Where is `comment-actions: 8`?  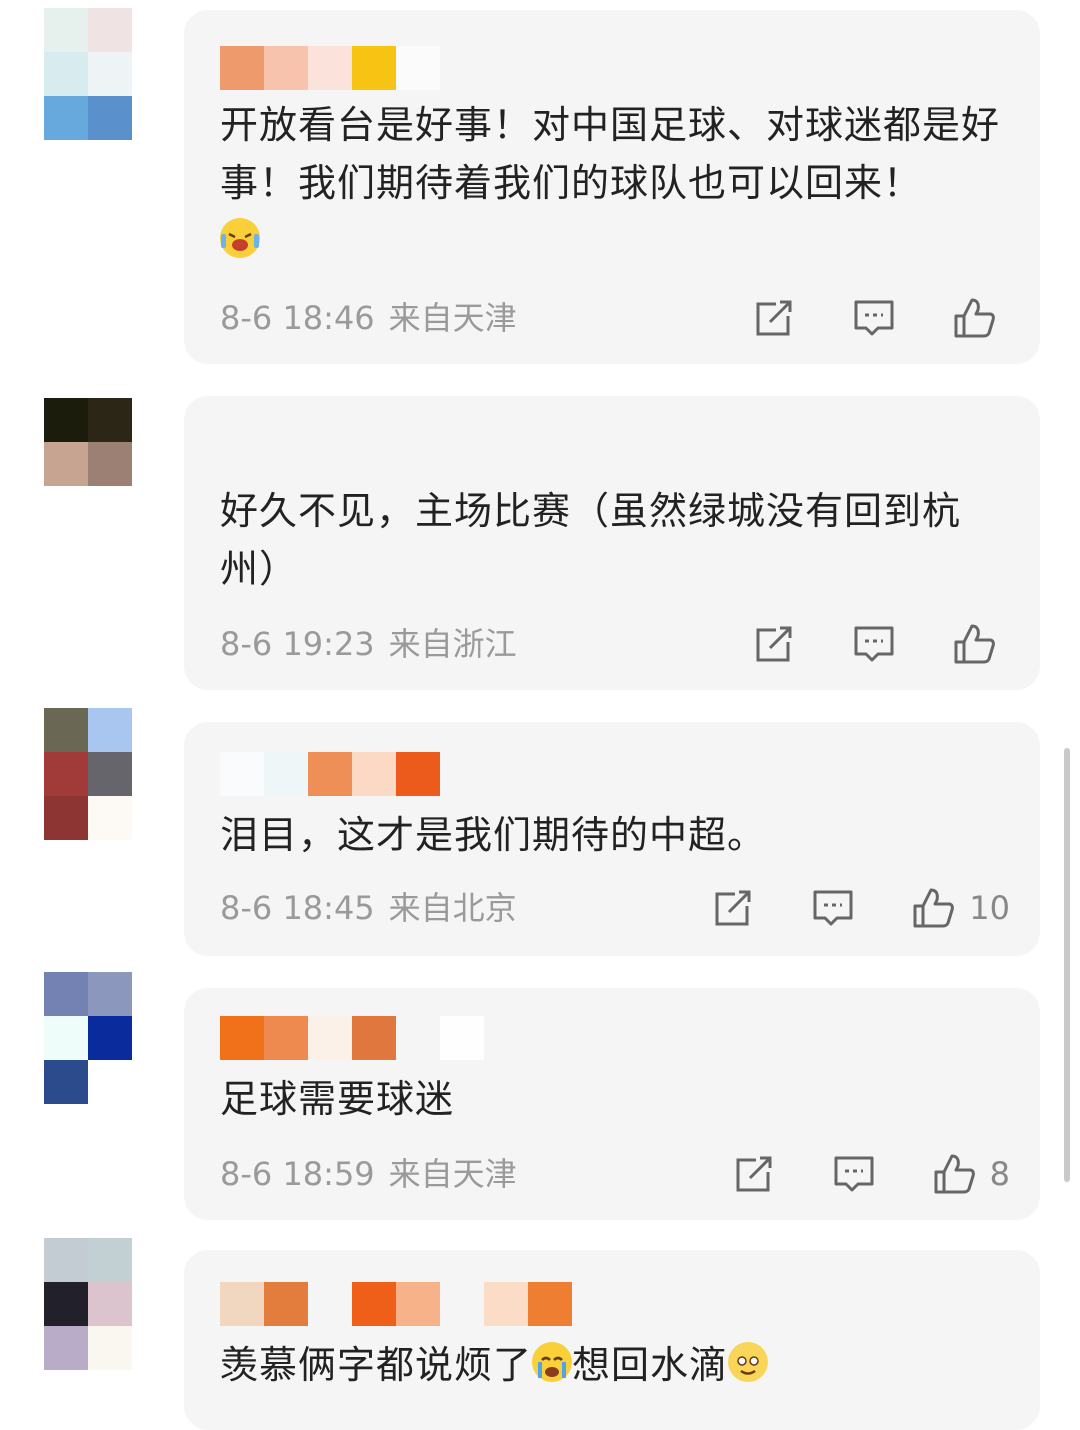 comment-actions: 8 is located at coordinates (871, 1174).